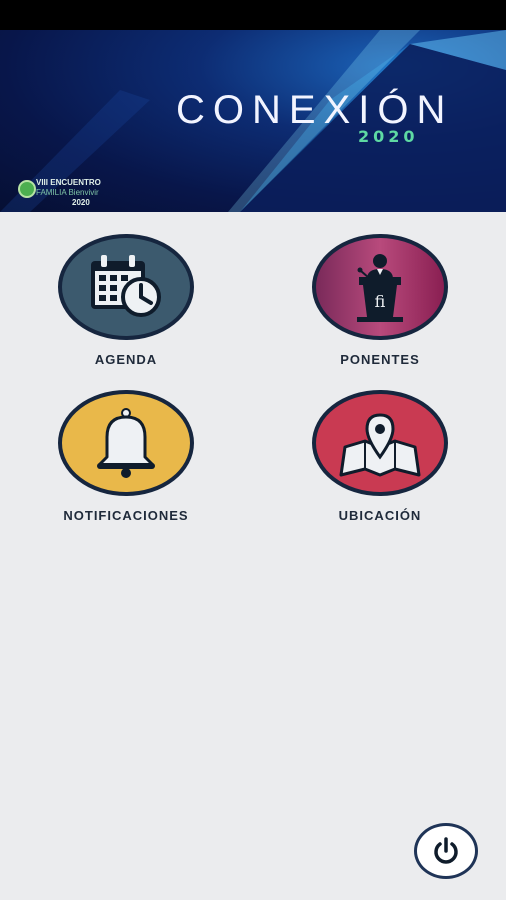 This screenshot has height=900, width=506. Describe the element at coordinates (81, 202) in the screenshot. I see `event-year: 2020` at that location.